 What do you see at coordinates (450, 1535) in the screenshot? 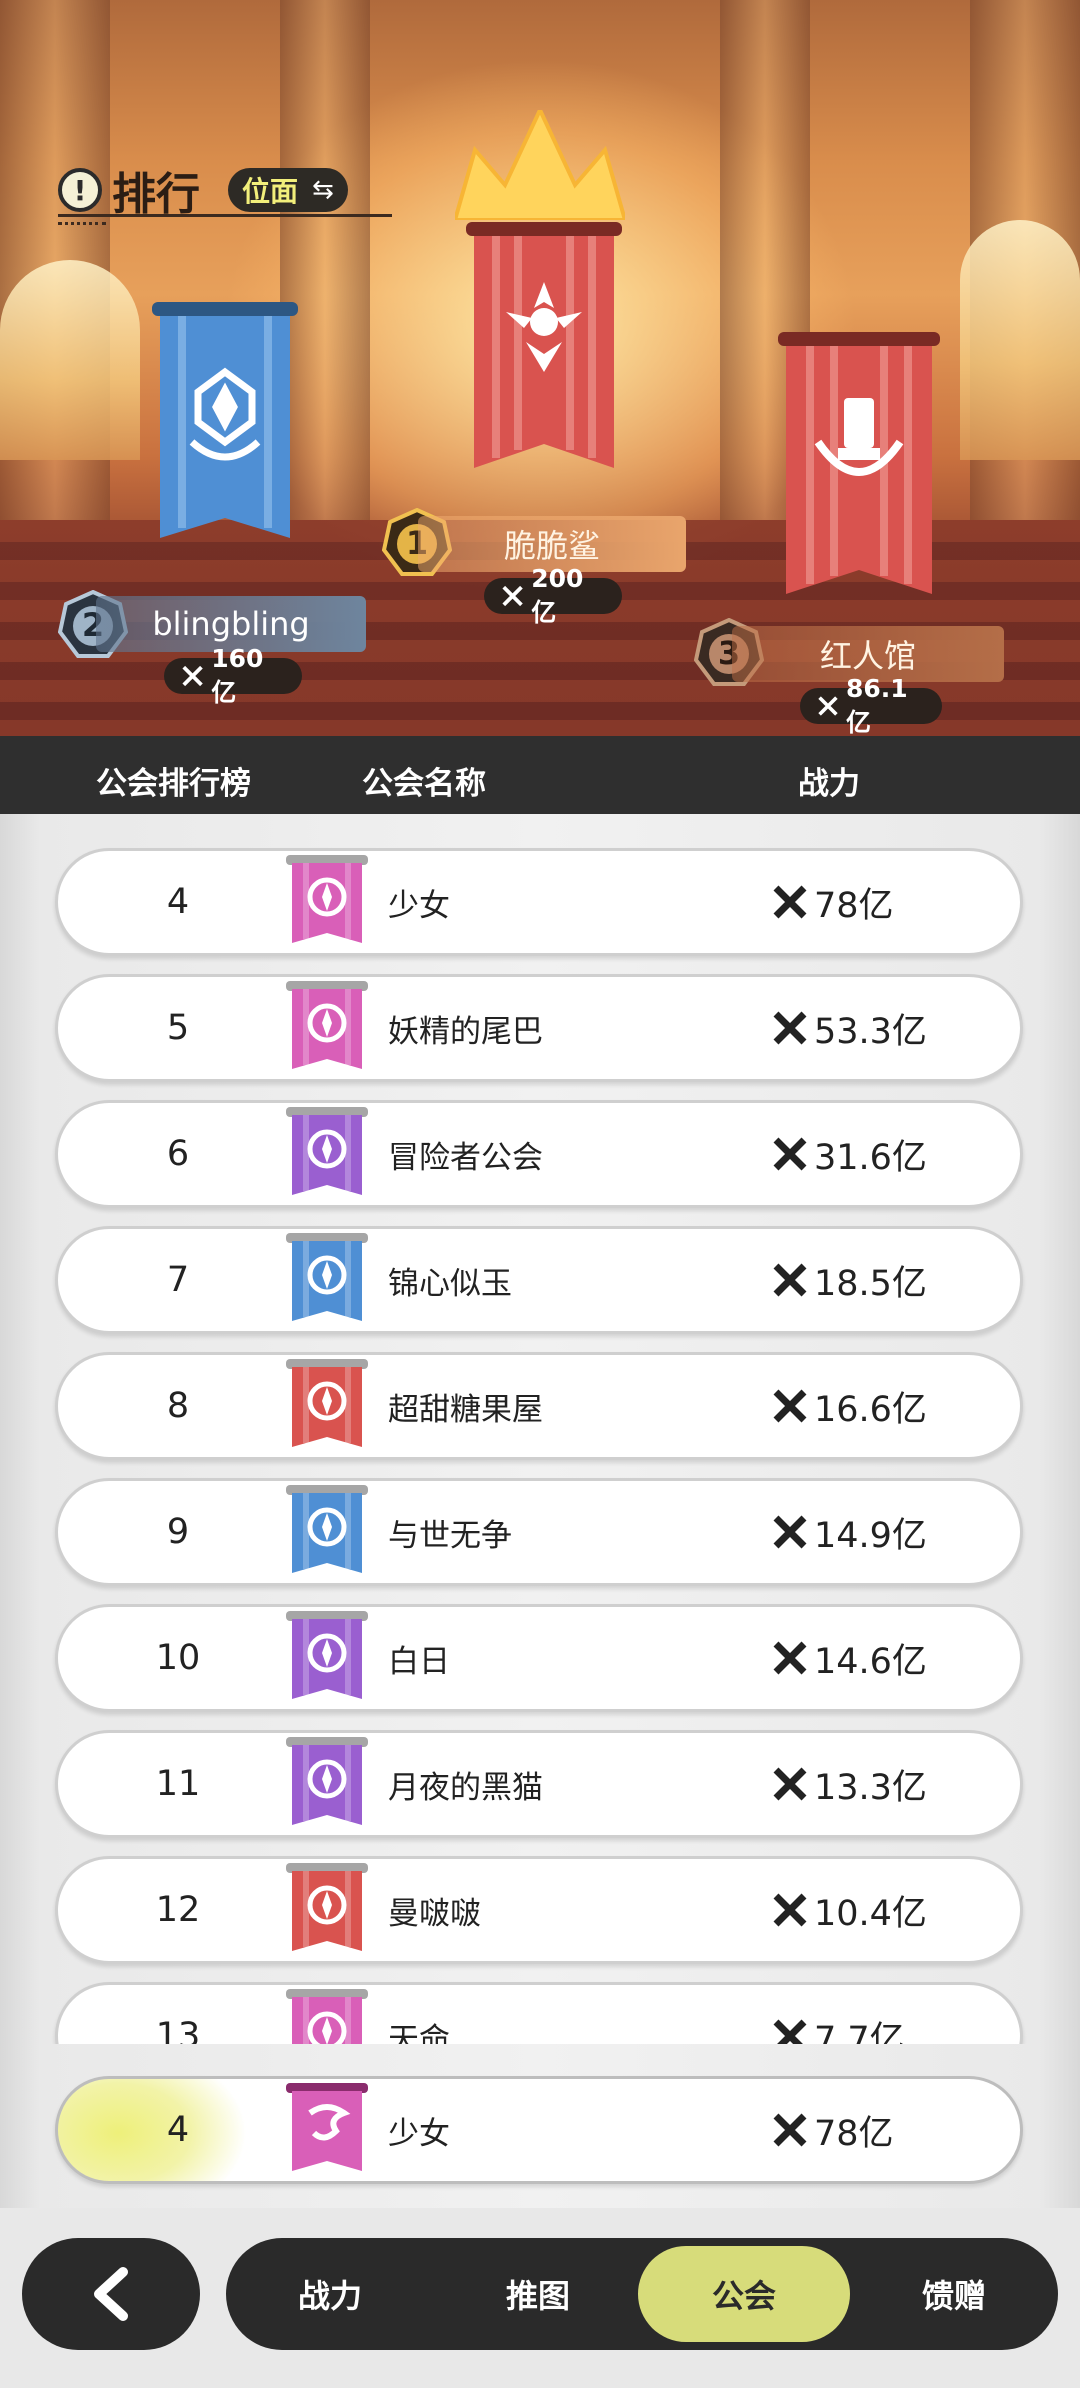
I see `row-guild-name: 与世无争` at bounding box center [450, 1535].